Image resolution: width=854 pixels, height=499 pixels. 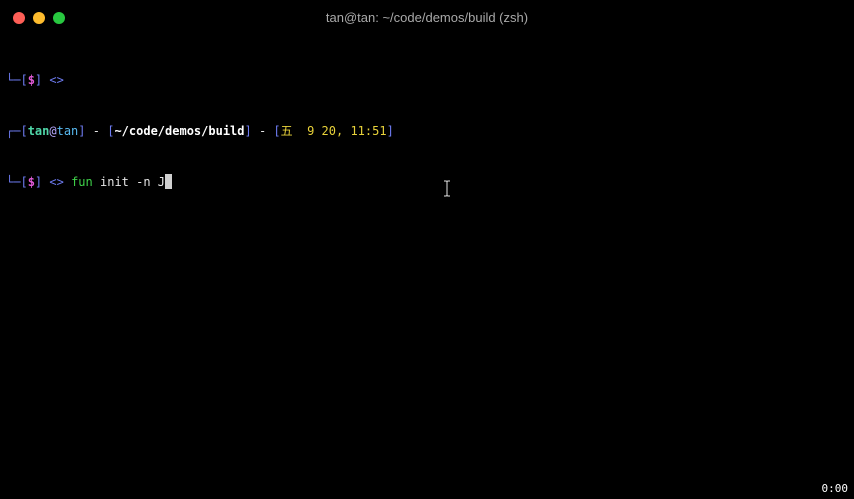 What do you see at coordinates (24, 80) in the screenshot?
I see `prompt-bracket-open: [` at bounding box center [24, 80].